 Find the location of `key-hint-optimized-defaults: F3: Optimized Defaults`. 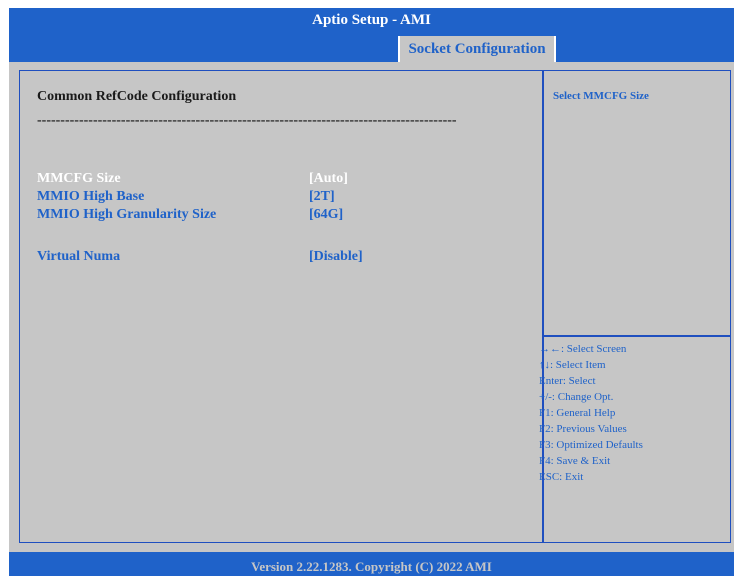

key-hint-optimized-defaults: F3: Optimized Defaults is located at coordinates (591, 445).